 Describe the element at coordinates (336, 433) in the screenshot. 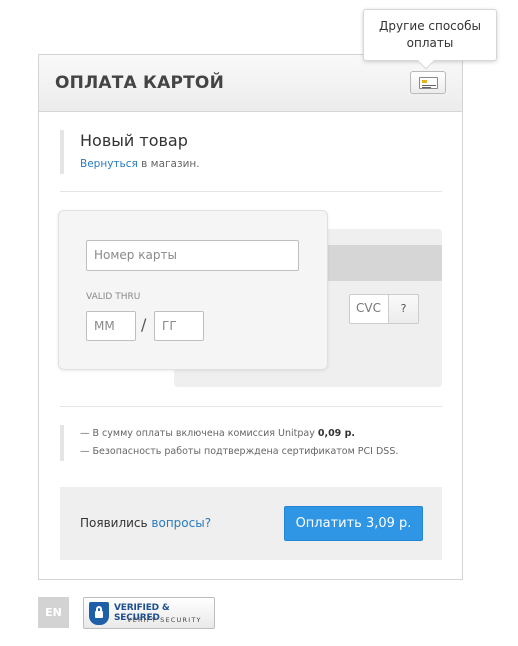

I see `commission-amount: 0,09 р.` at that location.